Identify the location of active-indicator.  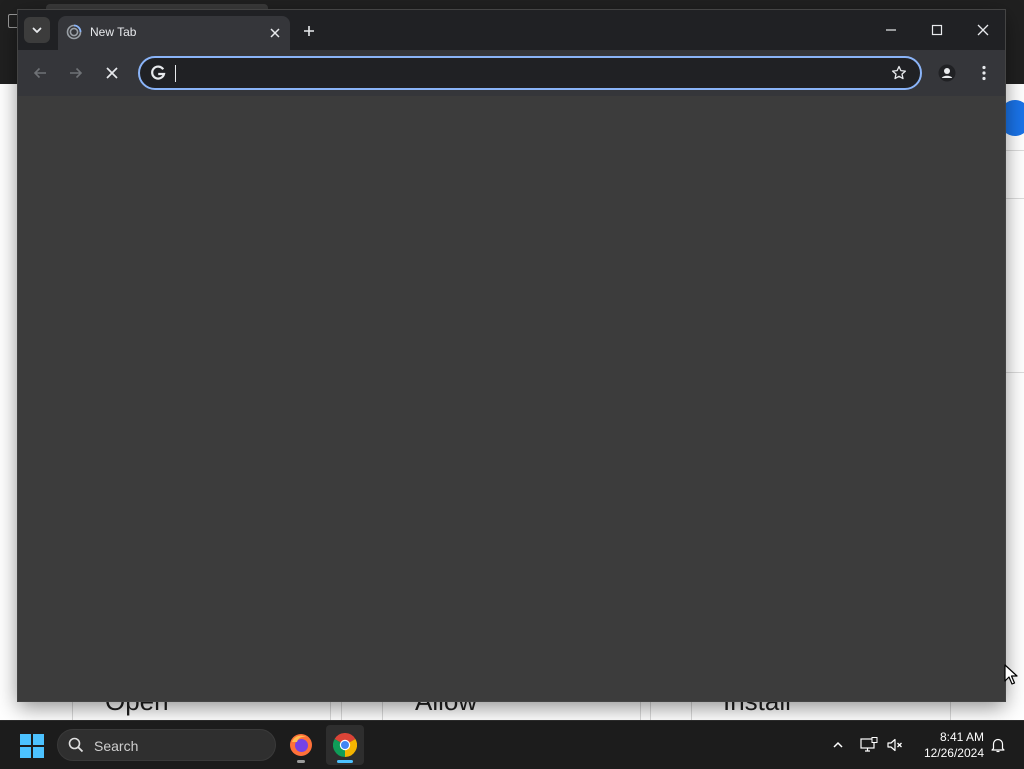
(345, 761).